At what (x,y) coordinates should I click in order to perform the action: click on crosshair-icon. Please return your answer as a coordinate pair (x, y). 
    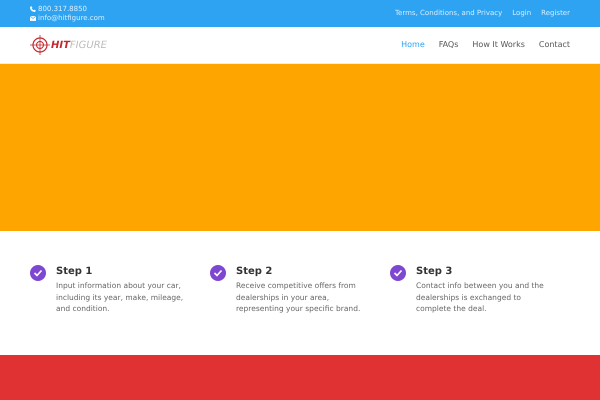
    Looking at the image, I should click on (40, 45).